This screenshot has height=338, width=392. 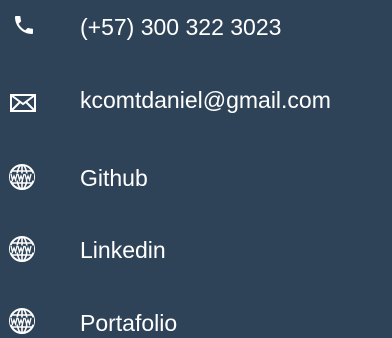 What do you see at coordinates (23, 103) in the screenshot?
I see `envelope-icon` at bounding box center [23, 103].